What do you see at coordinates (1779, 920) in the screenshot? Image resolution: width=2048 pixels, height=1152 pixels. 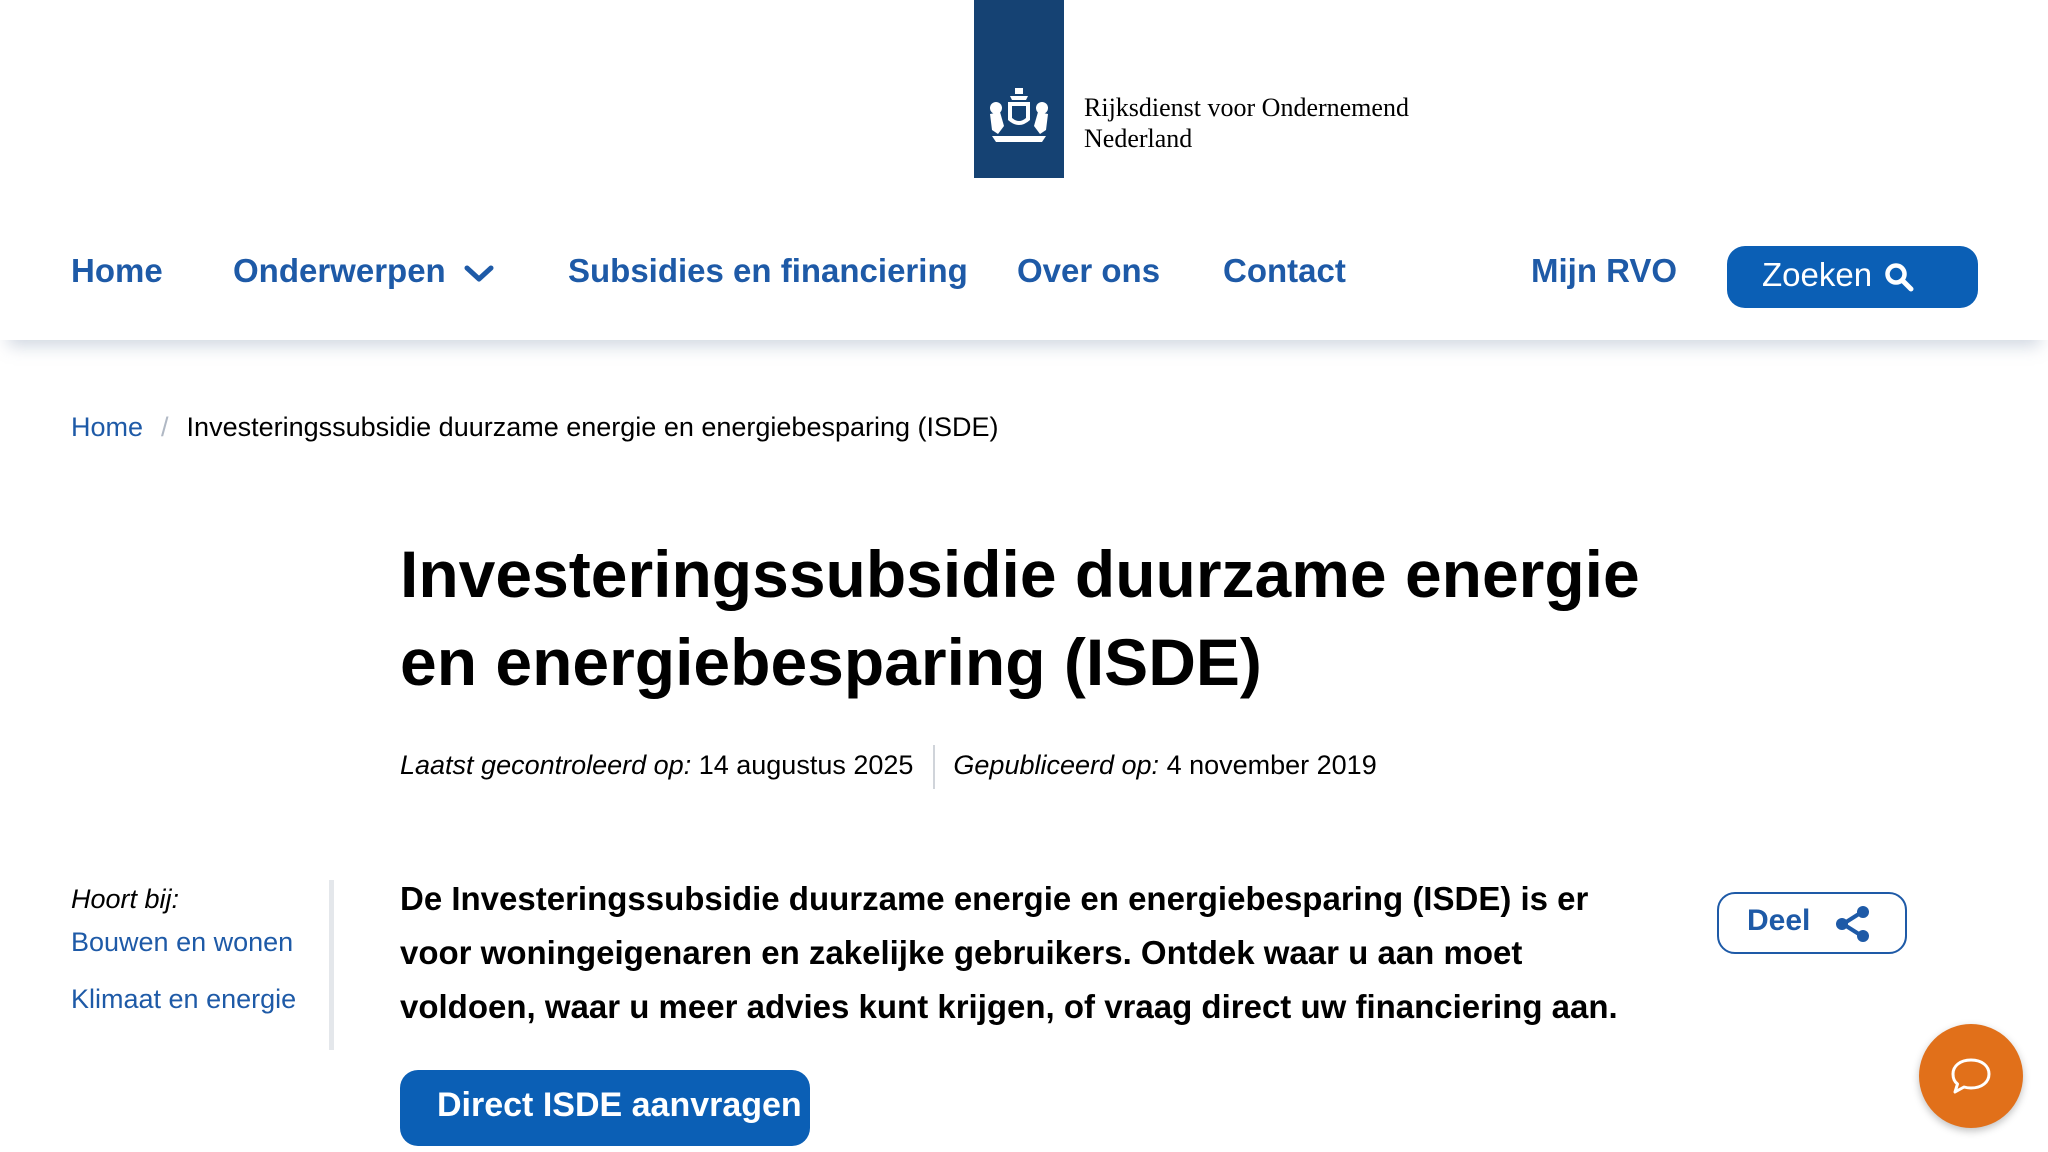 I see `share-button-label: Deel` at bounding box center [1779, 920].